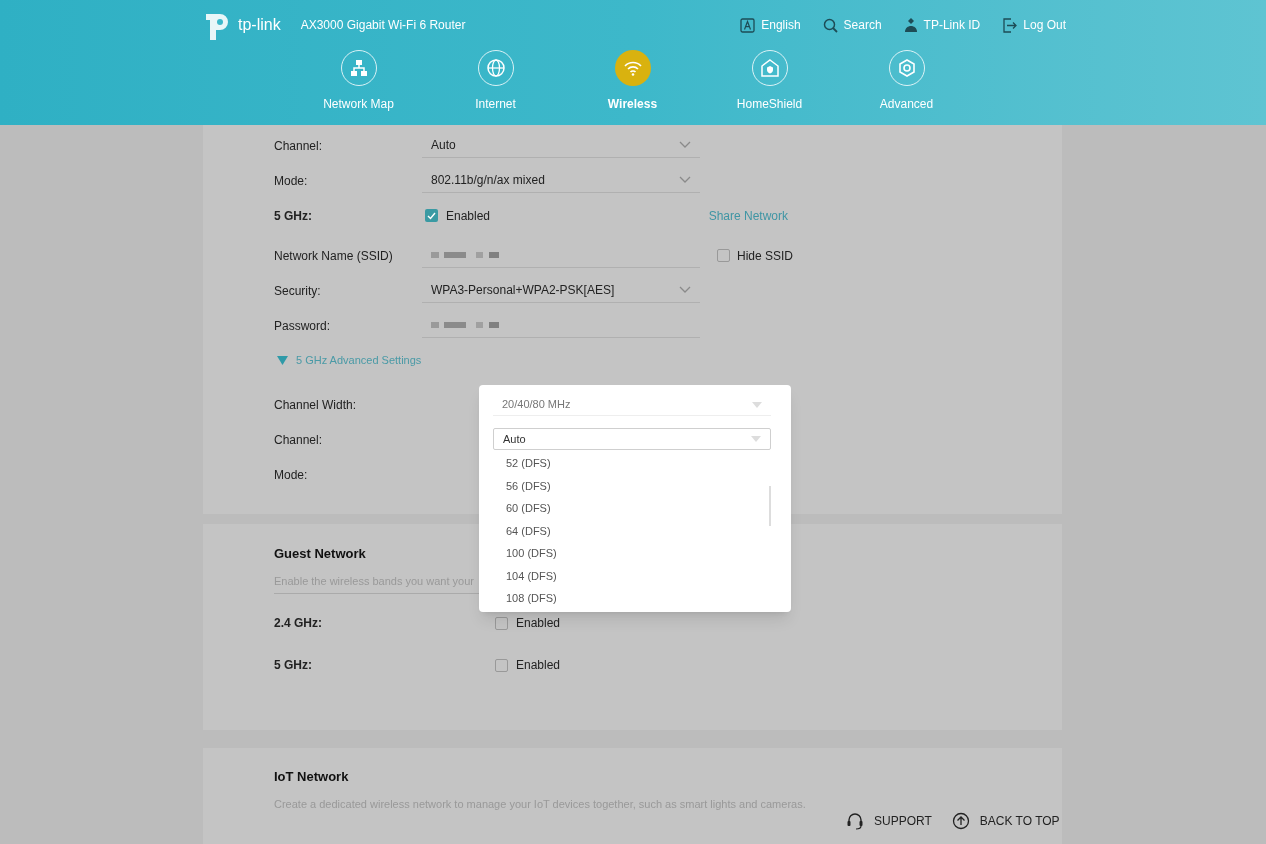 The width and height of the screenshot is (1266, 844). Describe the element at coordinates (632, 463) in the screenshot. I see `dropdown-option: 52 (DFS)` at that location.